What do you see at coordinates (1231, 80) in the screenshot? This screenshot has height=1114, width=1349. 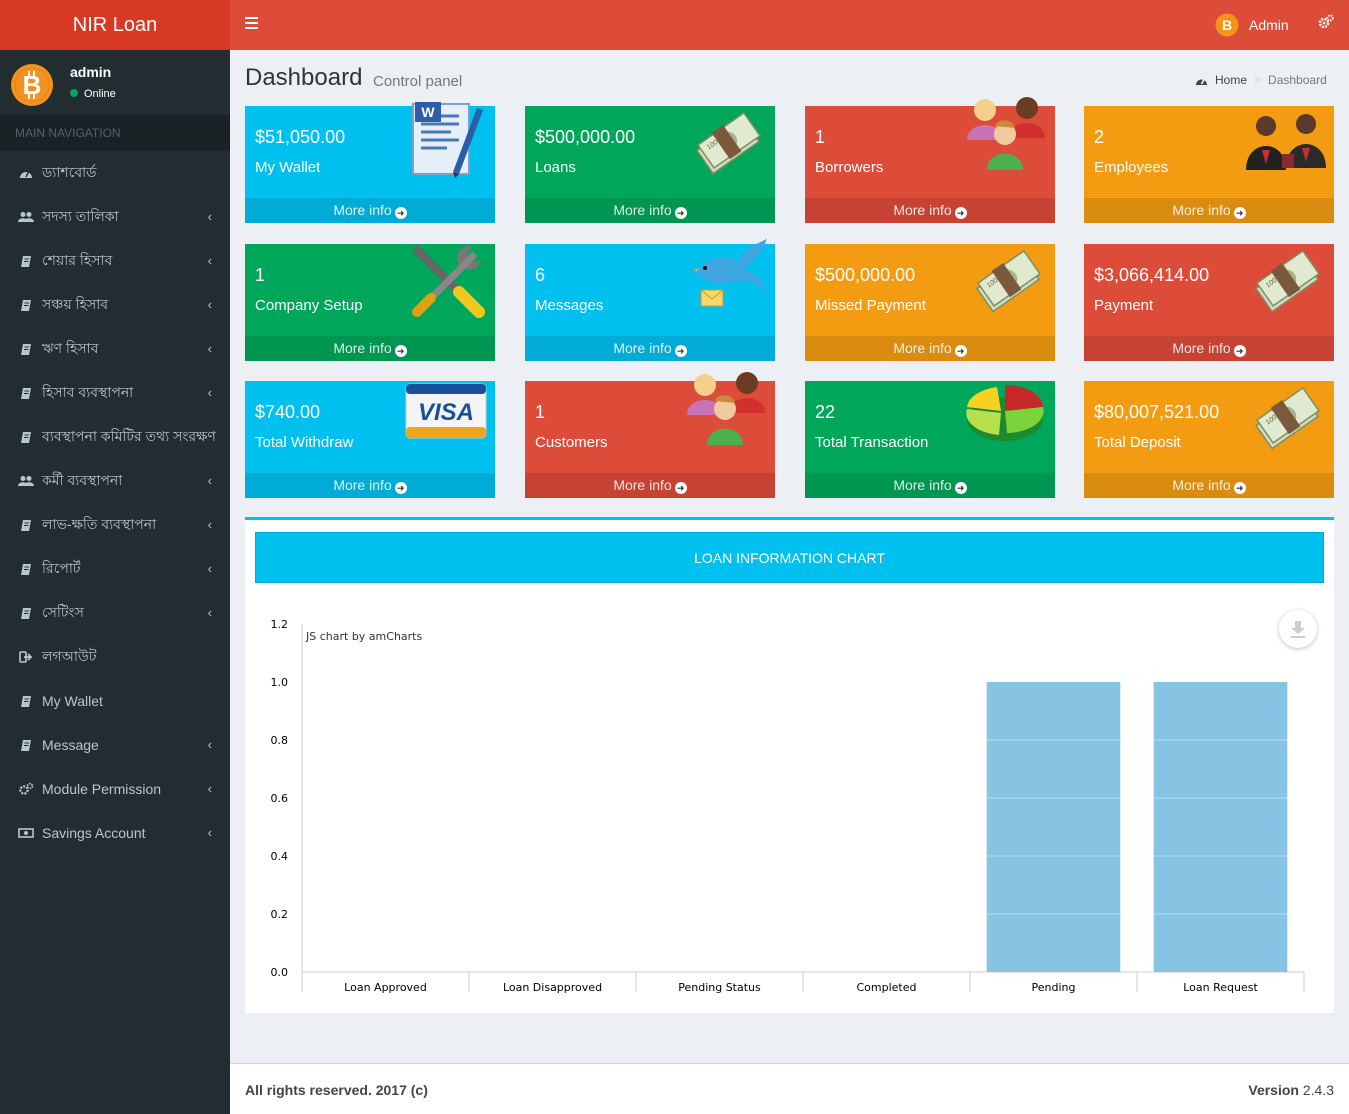 I see `breadcrumb-home: Home` at bounding box center [1231, 80].